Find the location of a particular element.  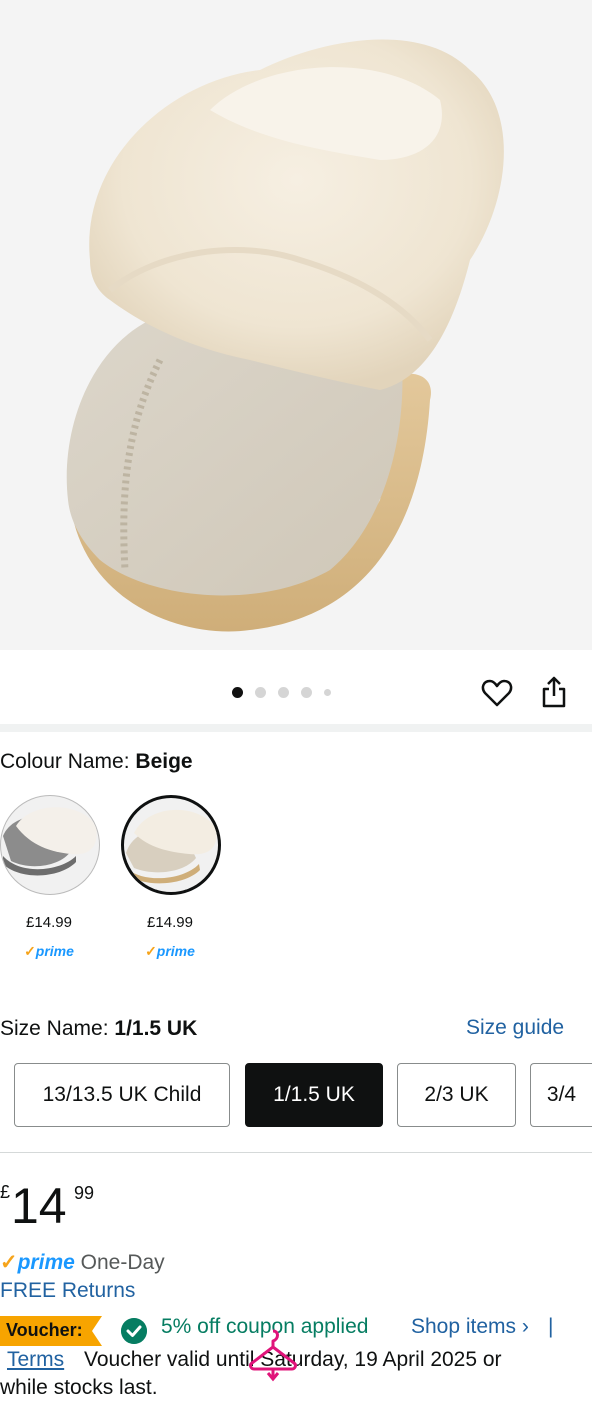

prime-delivery: ✓prime One-Day is located at coordinates (82, 1262).